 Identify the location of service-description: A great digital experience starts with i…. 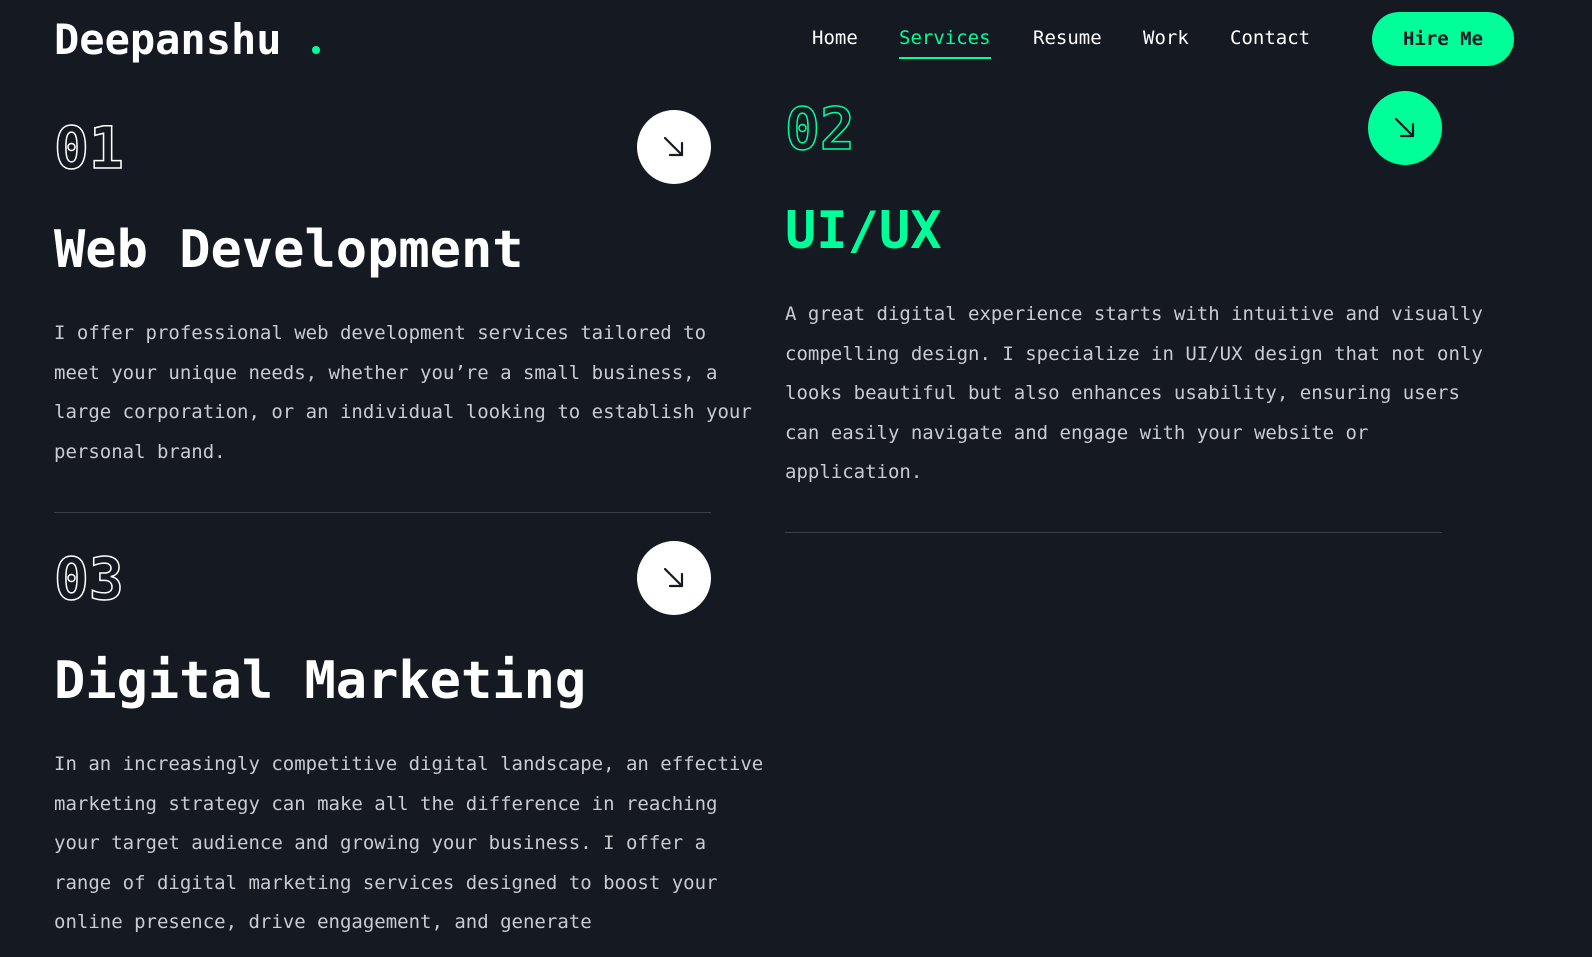
(1134, 393).